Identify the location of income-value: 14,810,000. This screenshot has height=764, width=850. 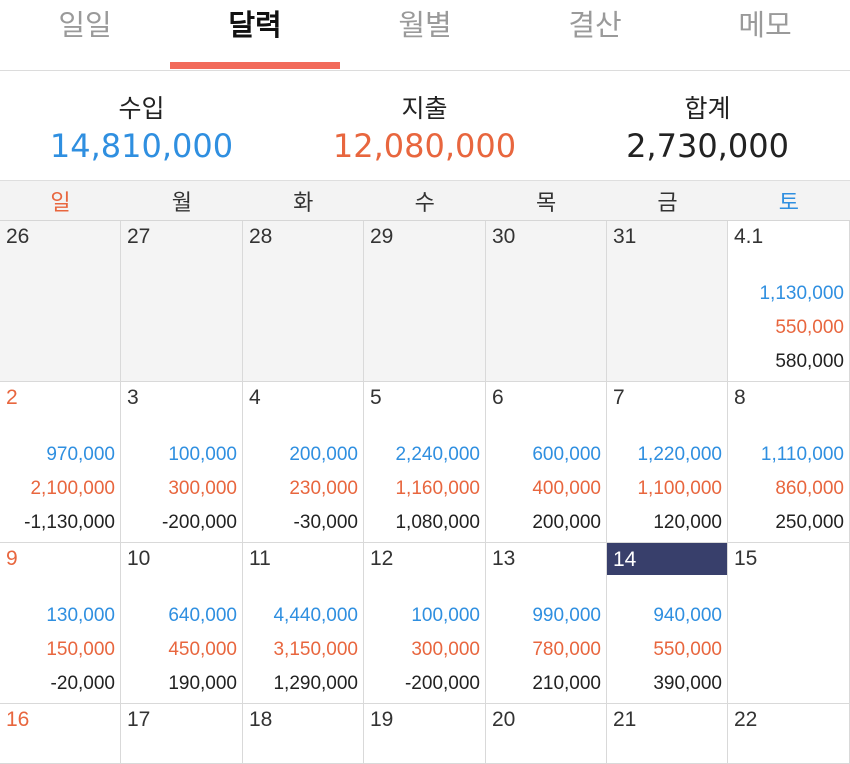
(141, 146).